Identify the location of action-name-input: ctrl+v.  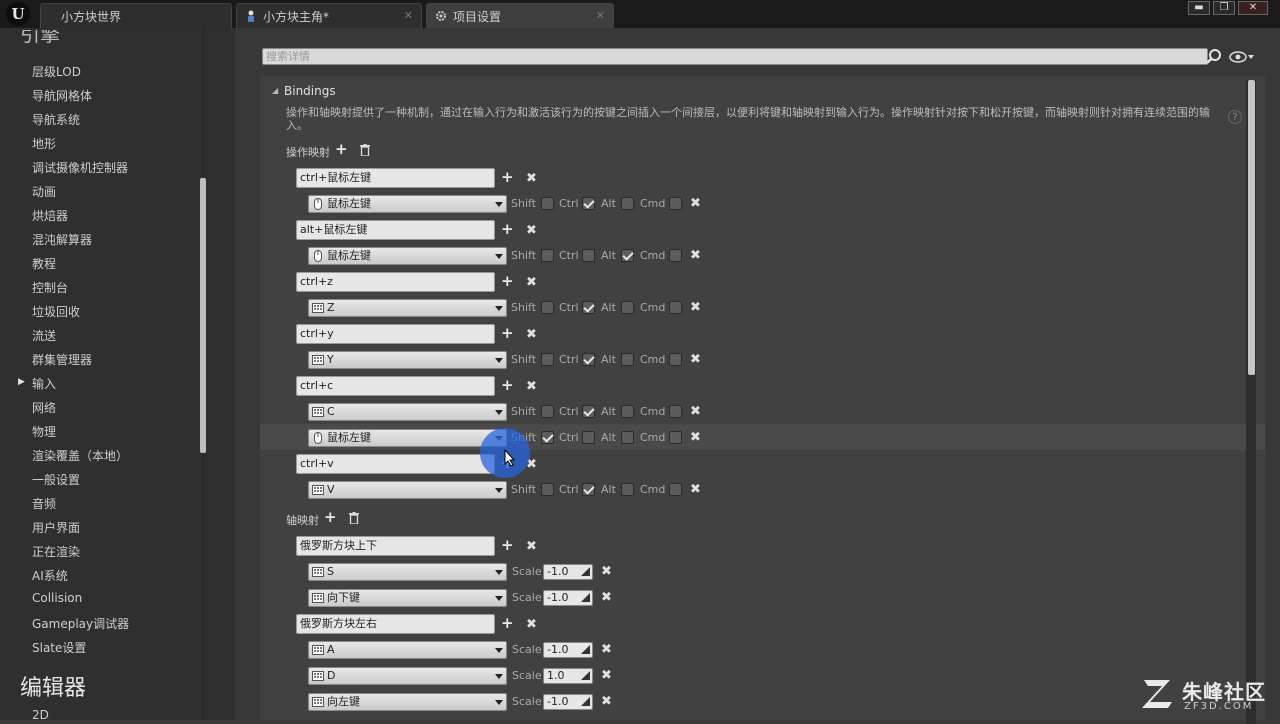
(395, 464).